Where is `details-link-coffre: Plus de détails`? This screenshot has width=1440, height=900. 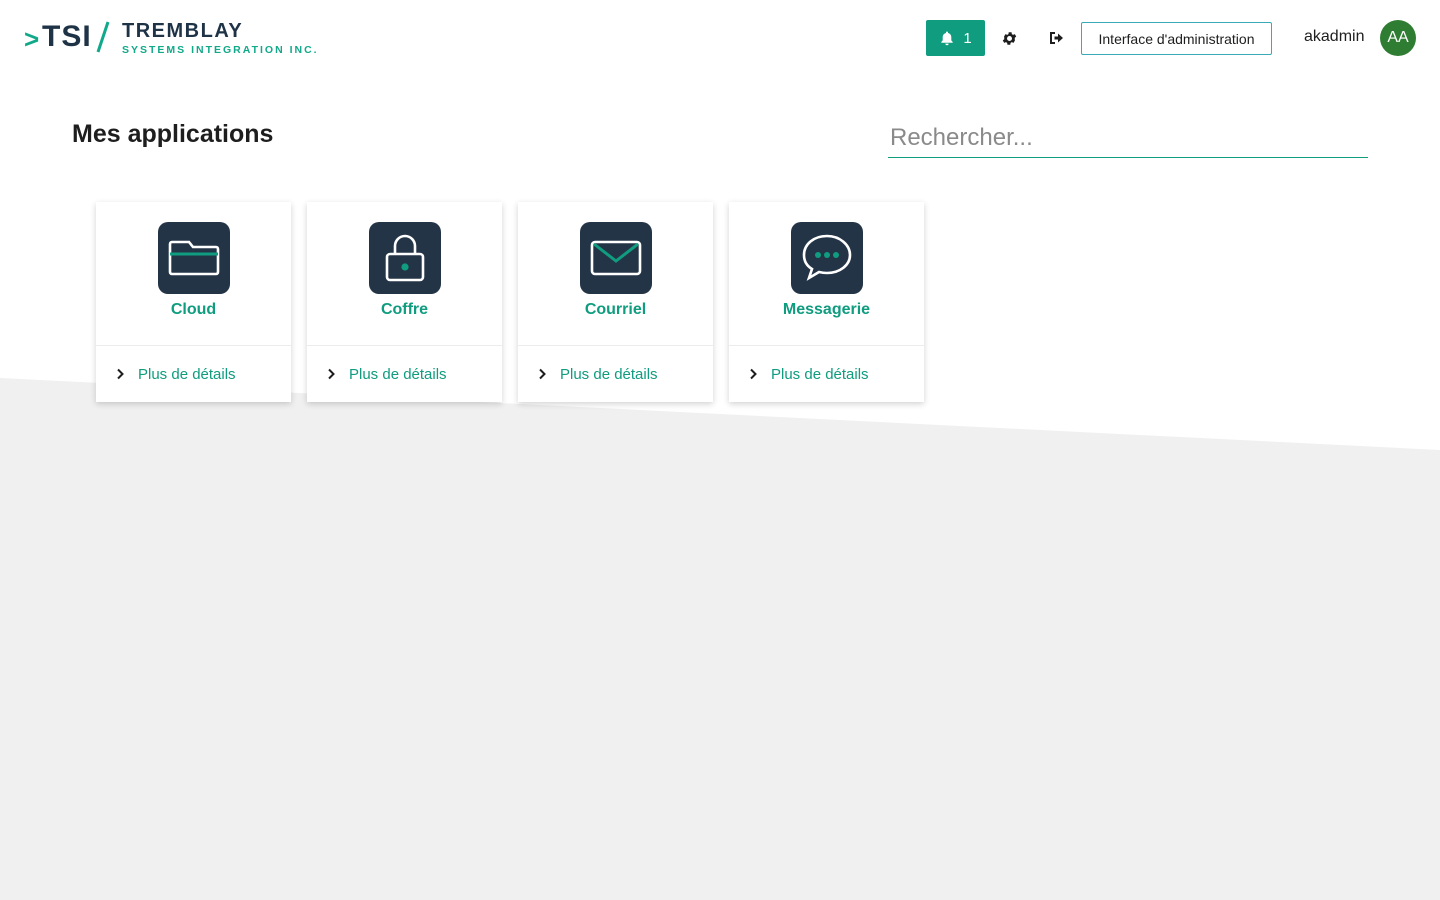
details-link-coffre: Plus de détails is located at coordinates (404, 373).